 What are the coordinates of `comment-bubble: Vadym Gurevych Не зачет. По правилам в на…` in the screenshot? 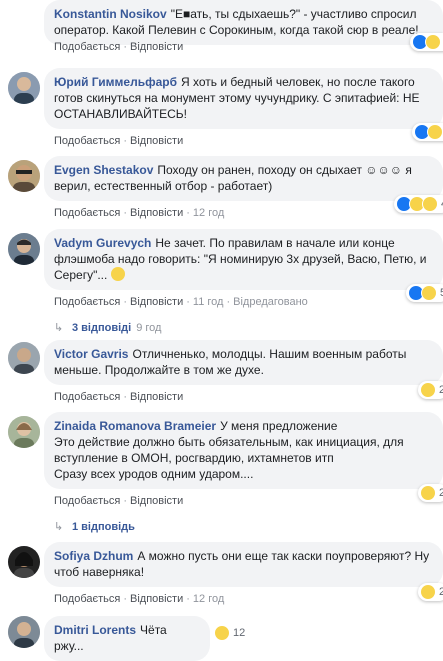 It's located at (243, 259).